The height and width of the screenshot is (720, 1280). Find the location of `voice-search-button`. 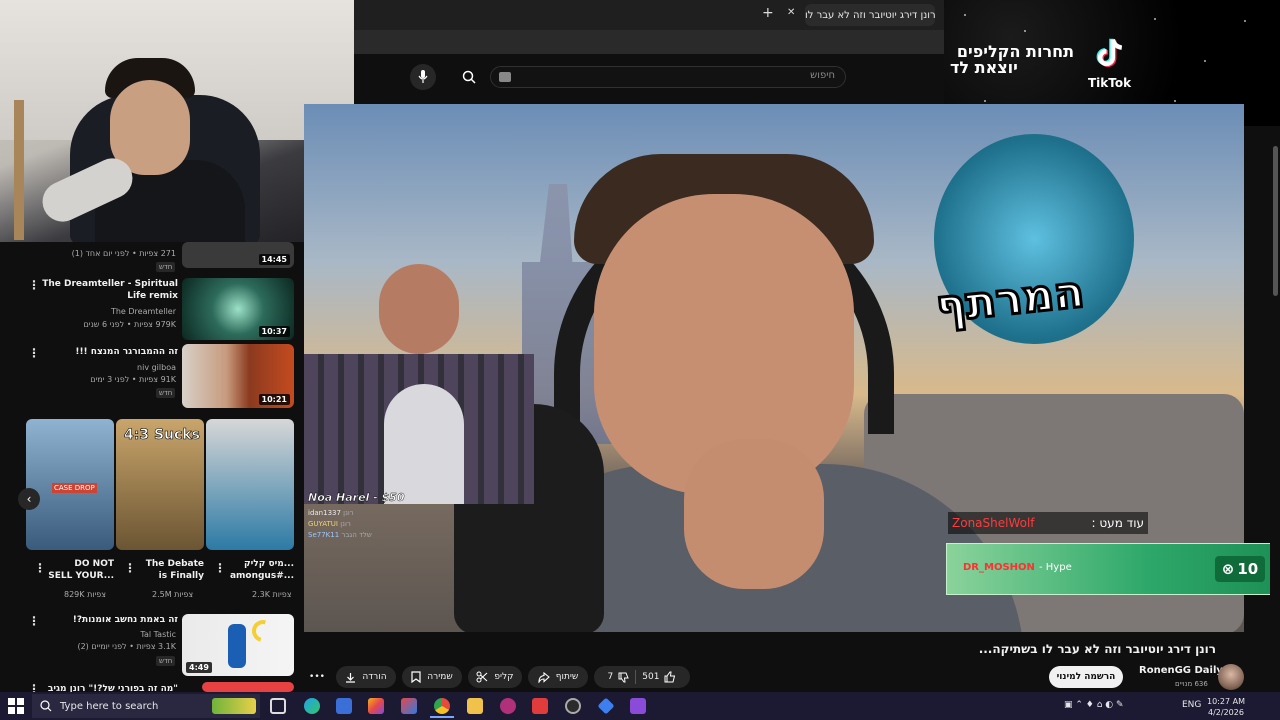

voice-search-button is located at coordinates (423, 77).